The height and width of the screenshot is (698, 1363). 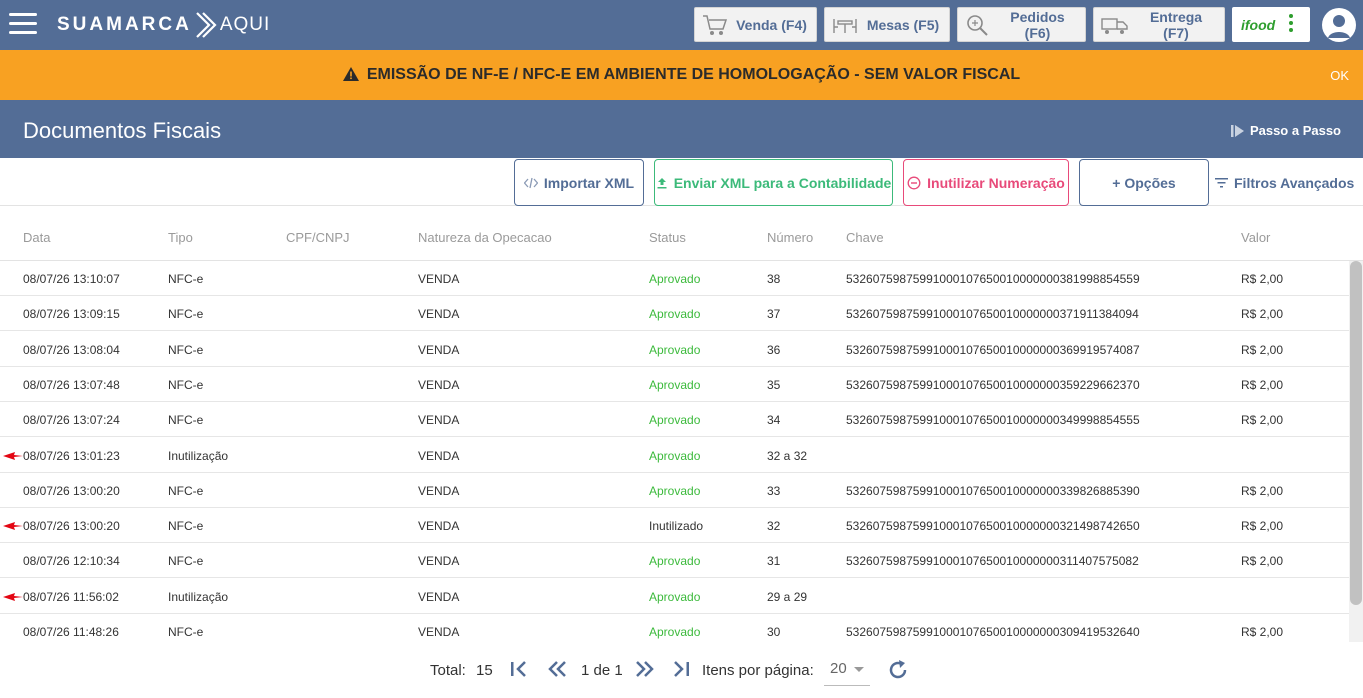 I want to click on col-cpf-cnpj: CPF/CNPJ, so click(x=318, y=237).